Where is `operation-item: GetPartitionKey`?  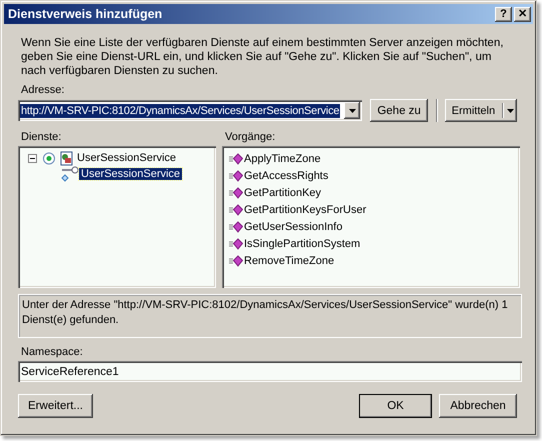 operation-item: GetPartitionKey is located at coordinates (283, 192).